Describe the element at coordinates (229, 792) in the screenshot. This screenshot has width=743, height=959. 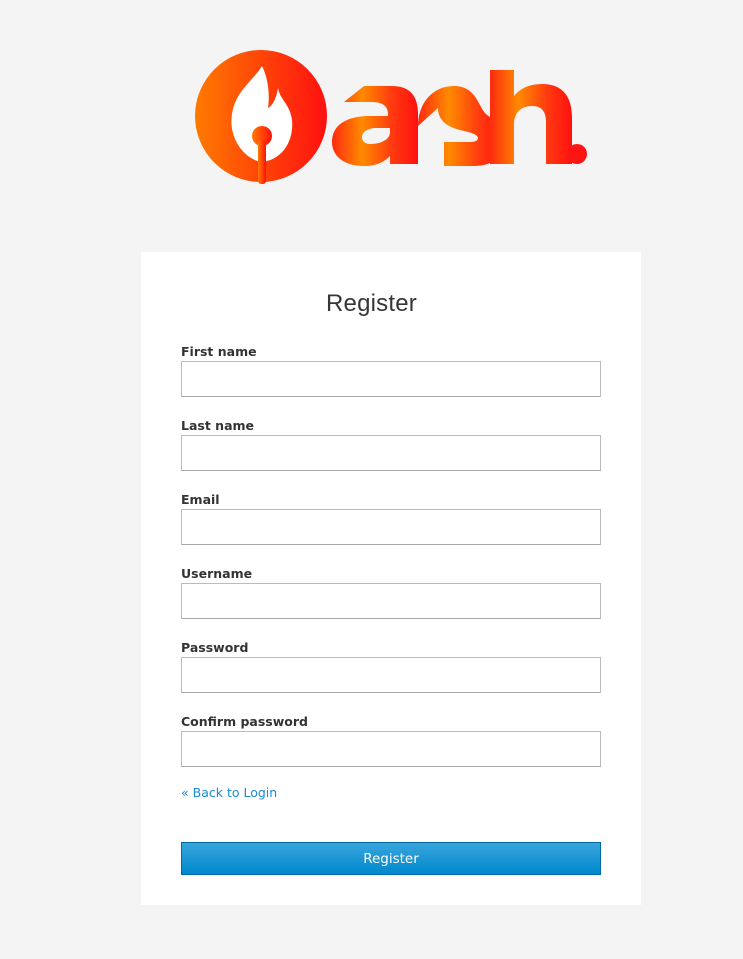
I see `back-to-login-link: « Back to Login` at that location.